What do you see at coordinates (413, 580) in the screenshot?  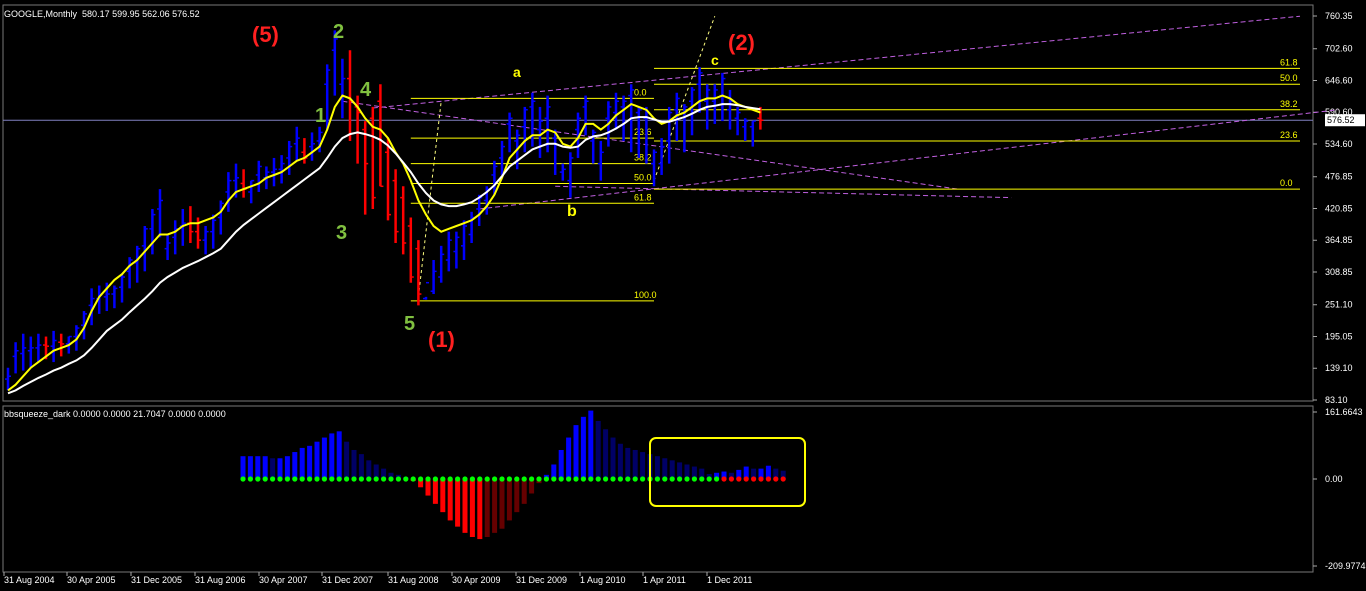 I see `x-tick-label: 31 Aug 2008` at bounding box center [413, 580].